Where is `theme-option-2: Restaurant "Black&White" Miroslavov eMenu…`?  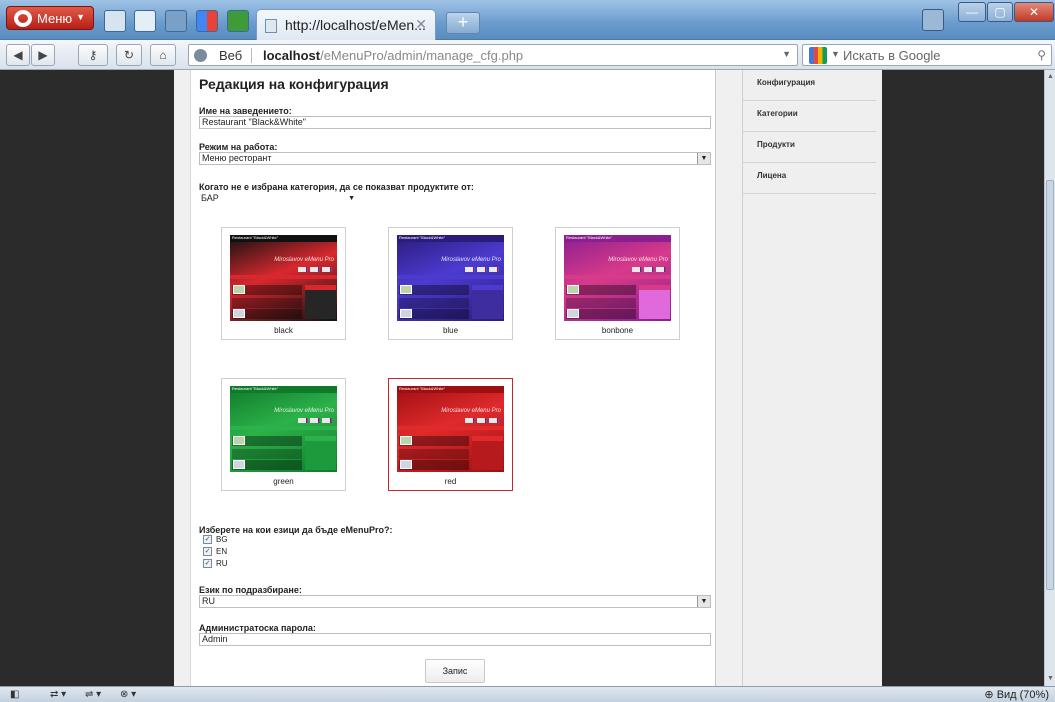 theme-option-2: Restaurant "Black&White" Miroslavov eMenu… is located at coordinates (617, 283).